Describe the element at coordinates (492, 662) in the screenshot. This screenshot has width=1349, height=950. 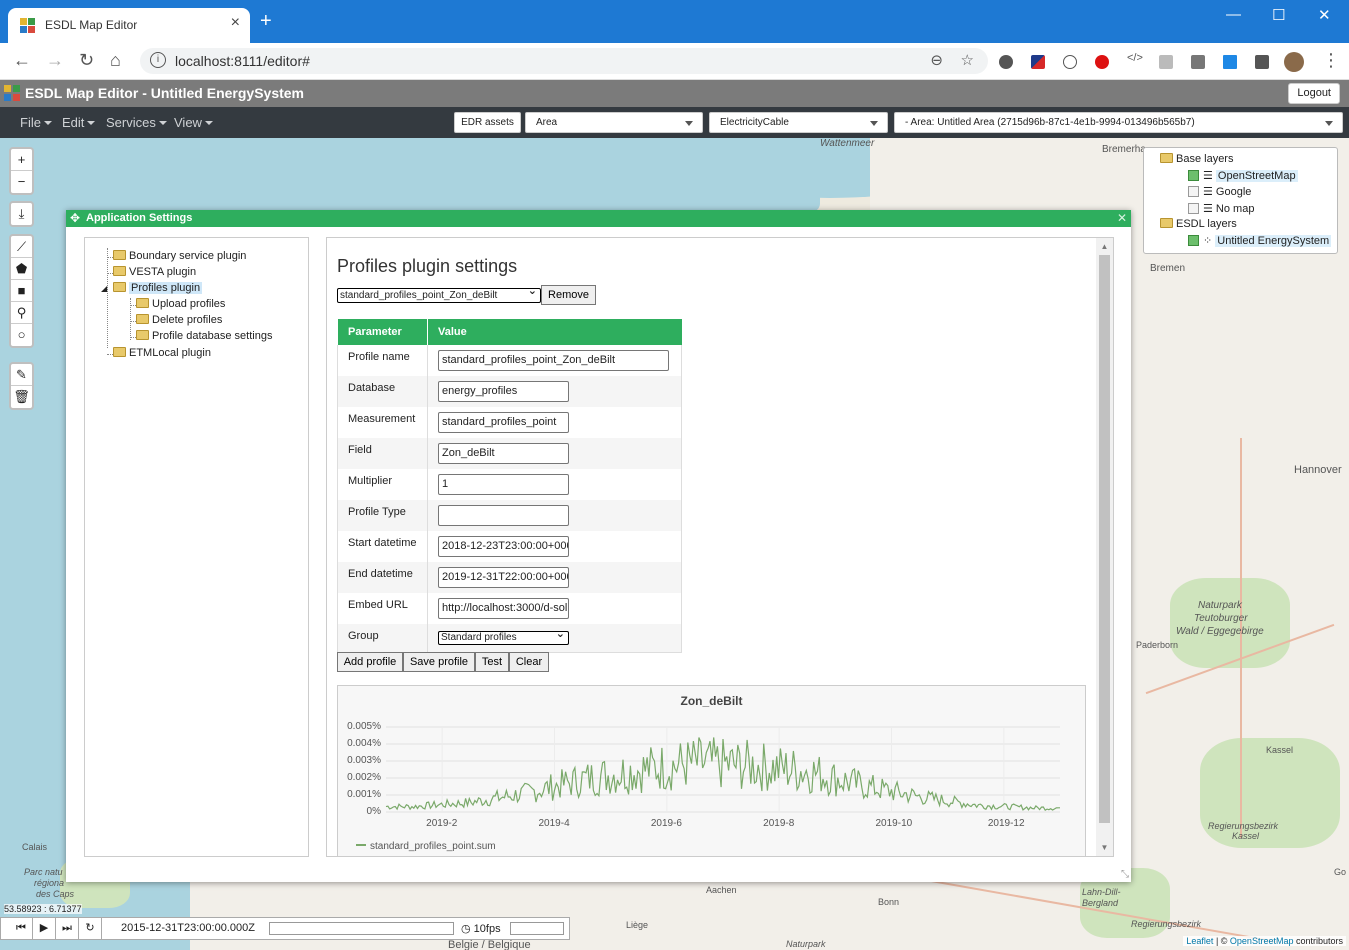
I see `test-button: Test` at that location.